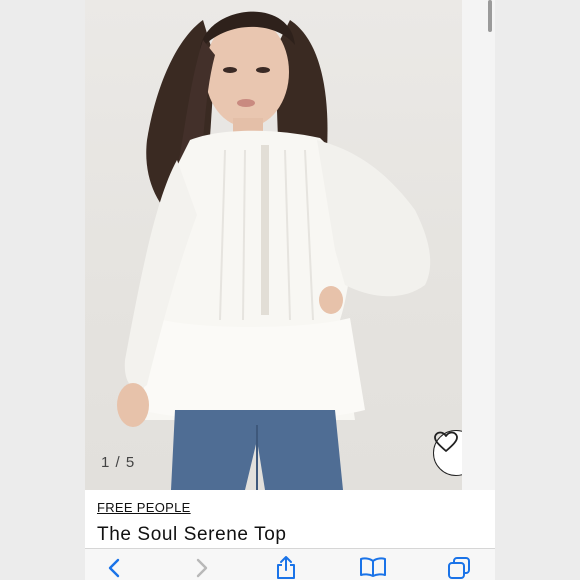 The height and width of the screenshot is (580, 580). What do you see at coordinates (478, 245) in the screenshot?
I see `next-image-preview` at bounding box center [478, 245].